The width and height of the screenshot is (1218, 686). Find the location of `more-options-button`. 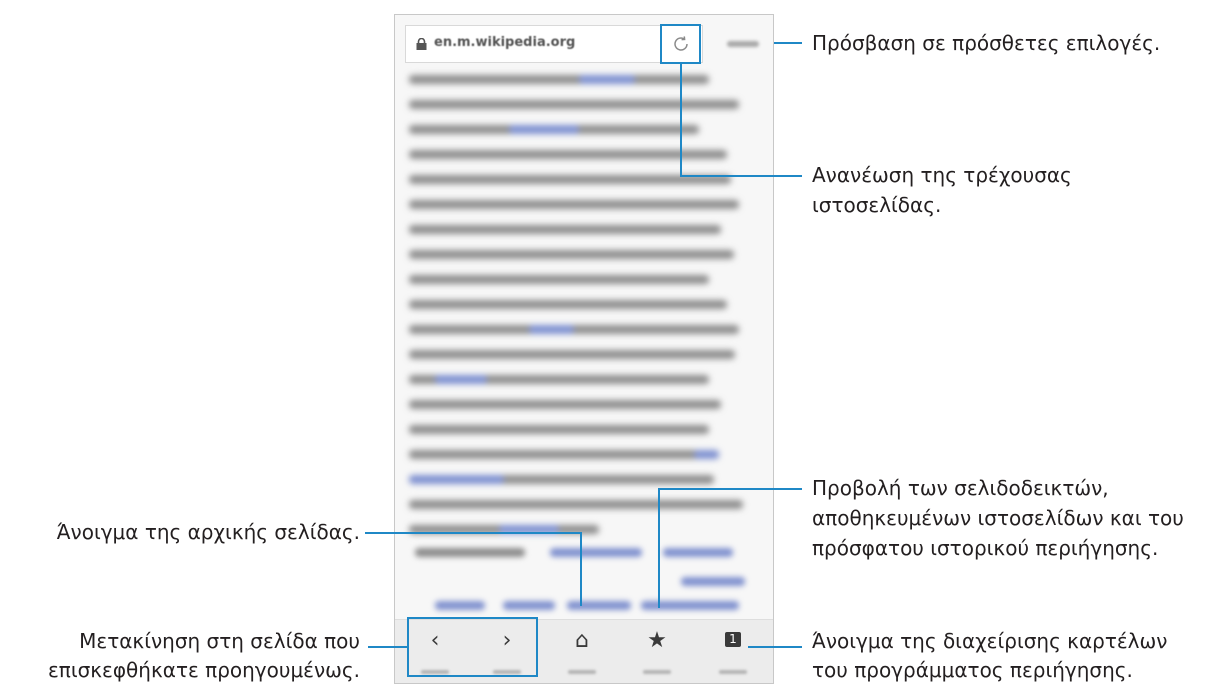

more-options-button is located at coordinates (743, 44).